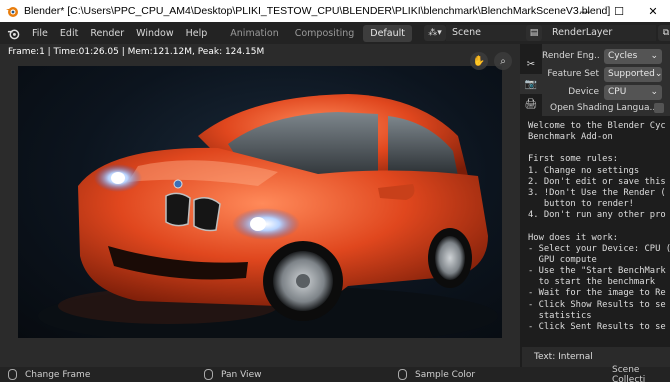 This screenshot has height=382, width=670. Describe the element at coordinates (12, 11) in the screenshot. I see `blender-logo-icon` at that location.